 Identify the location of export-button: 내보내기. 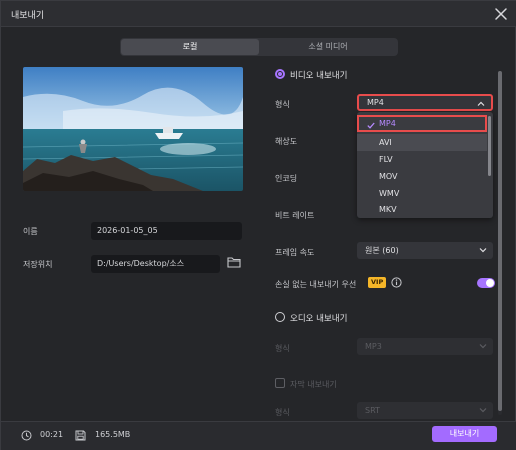
(464, 434).